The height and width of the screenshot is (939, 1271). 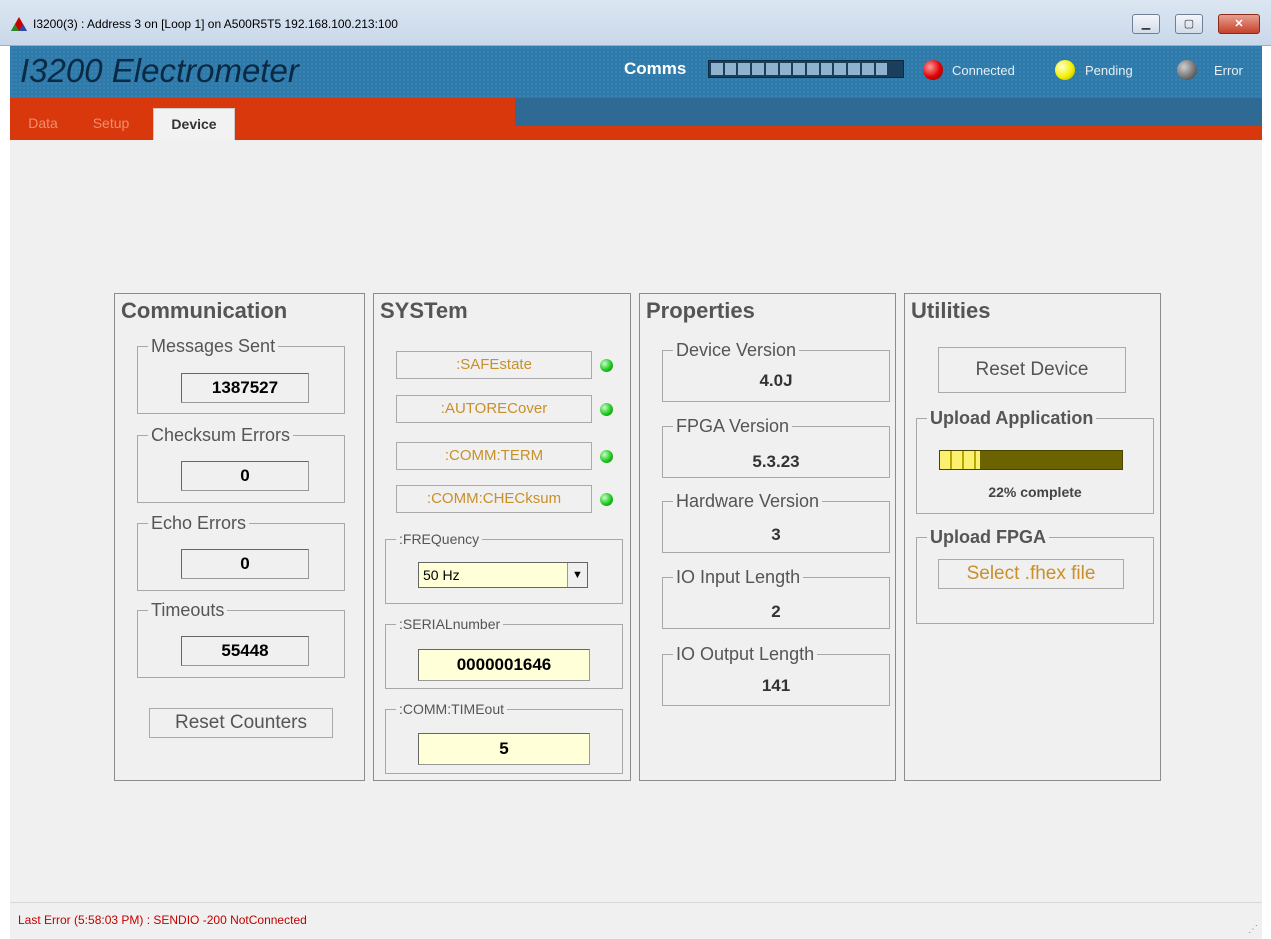 I want to click on app-title: I3200 Electrometer, so click(x=159, y=70).